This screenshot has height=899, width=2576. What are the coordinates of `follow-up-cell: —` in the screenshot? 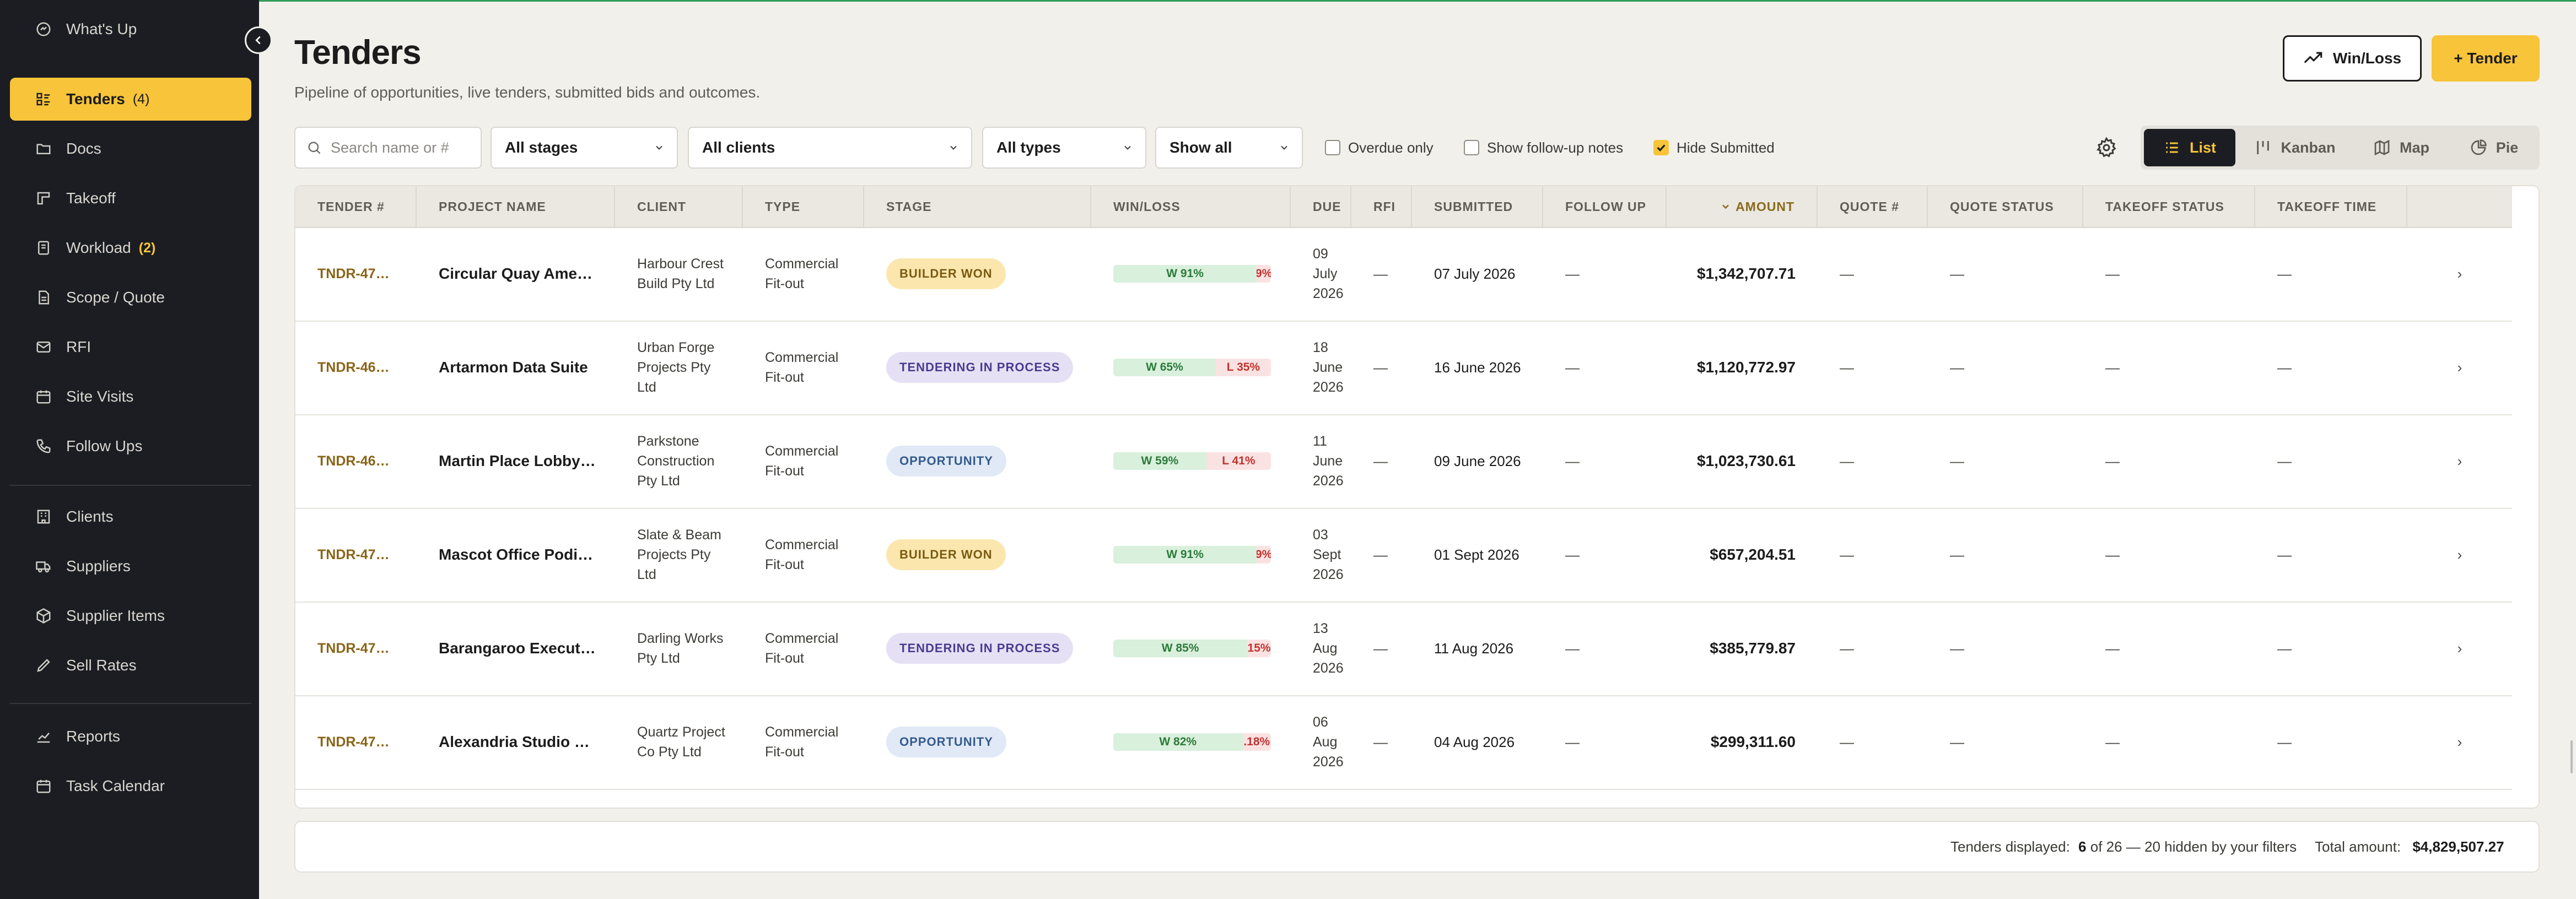 It's located at (1605, 648).